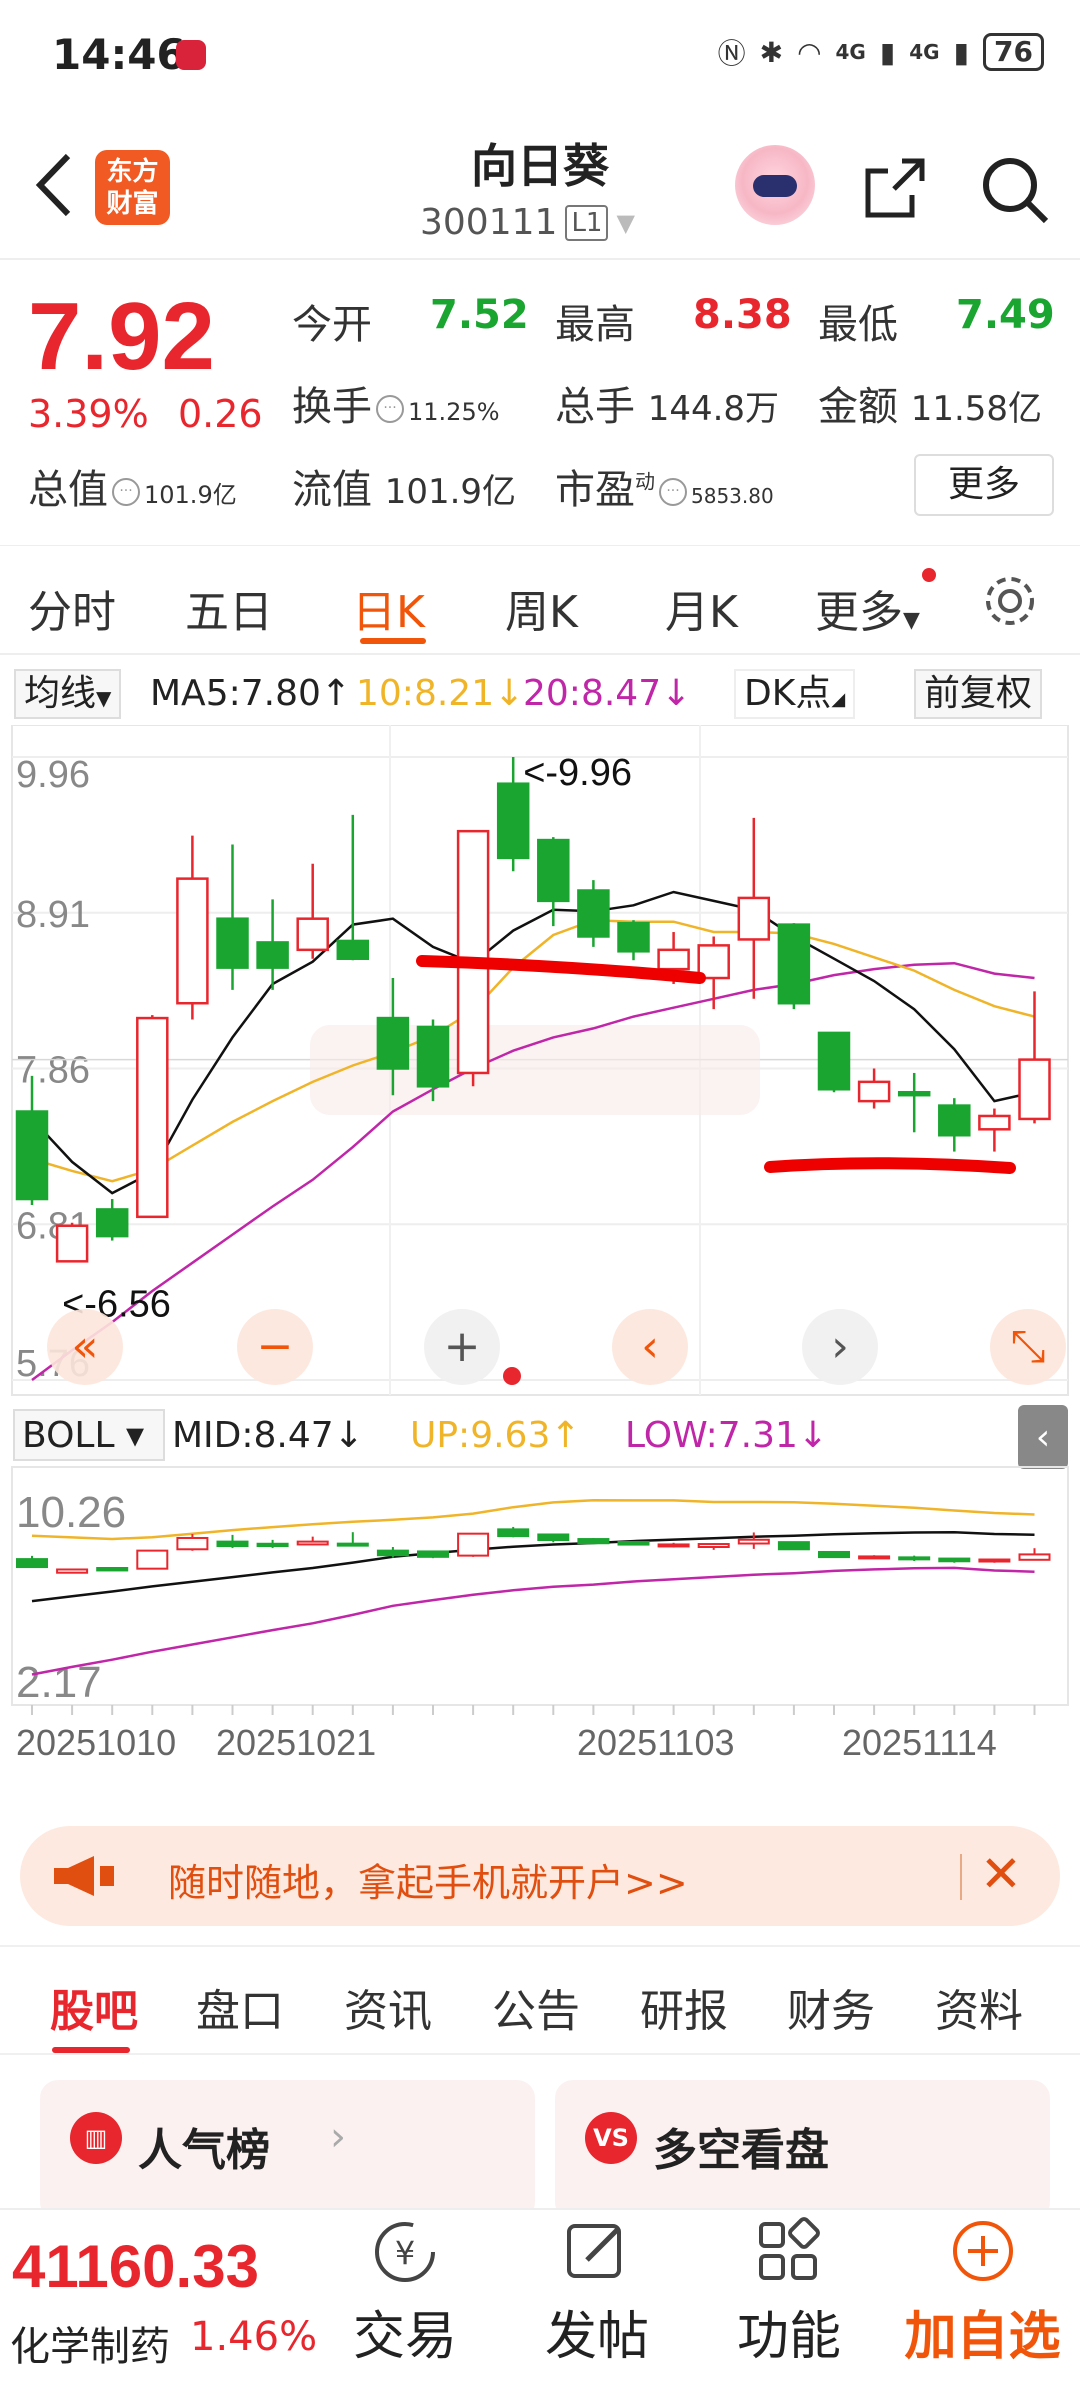 The image size is (1080, 2400). I want to click on gear-icon, so click(1010, 601).